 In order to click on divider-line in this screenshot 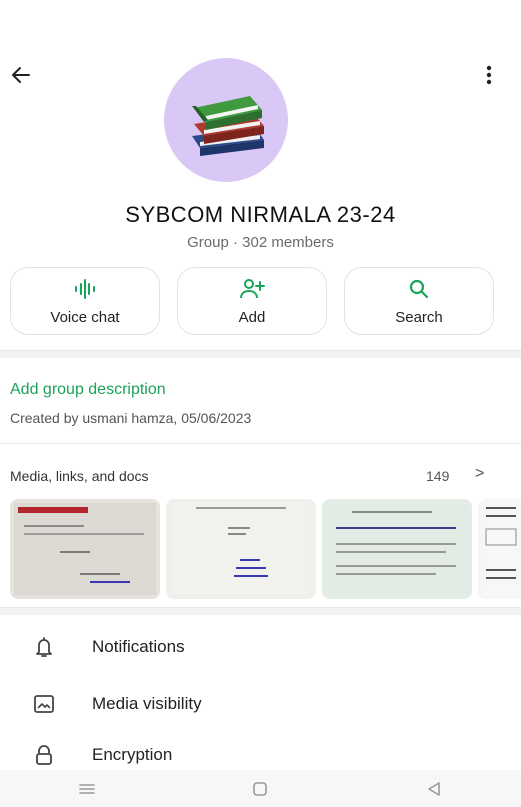, I will do `click(260, 443)`.